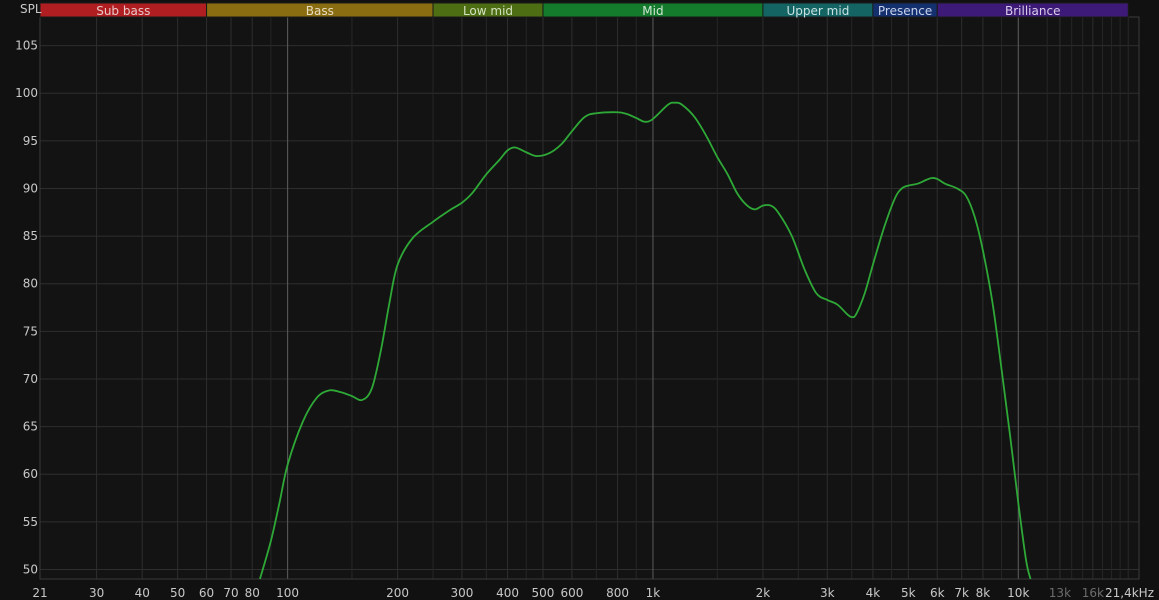 The image size is (1159, 600). What do you see at coordinates (30, 236) in the screenshot?
I see `y-tick-label: 85` at bounding box center [30, 236].